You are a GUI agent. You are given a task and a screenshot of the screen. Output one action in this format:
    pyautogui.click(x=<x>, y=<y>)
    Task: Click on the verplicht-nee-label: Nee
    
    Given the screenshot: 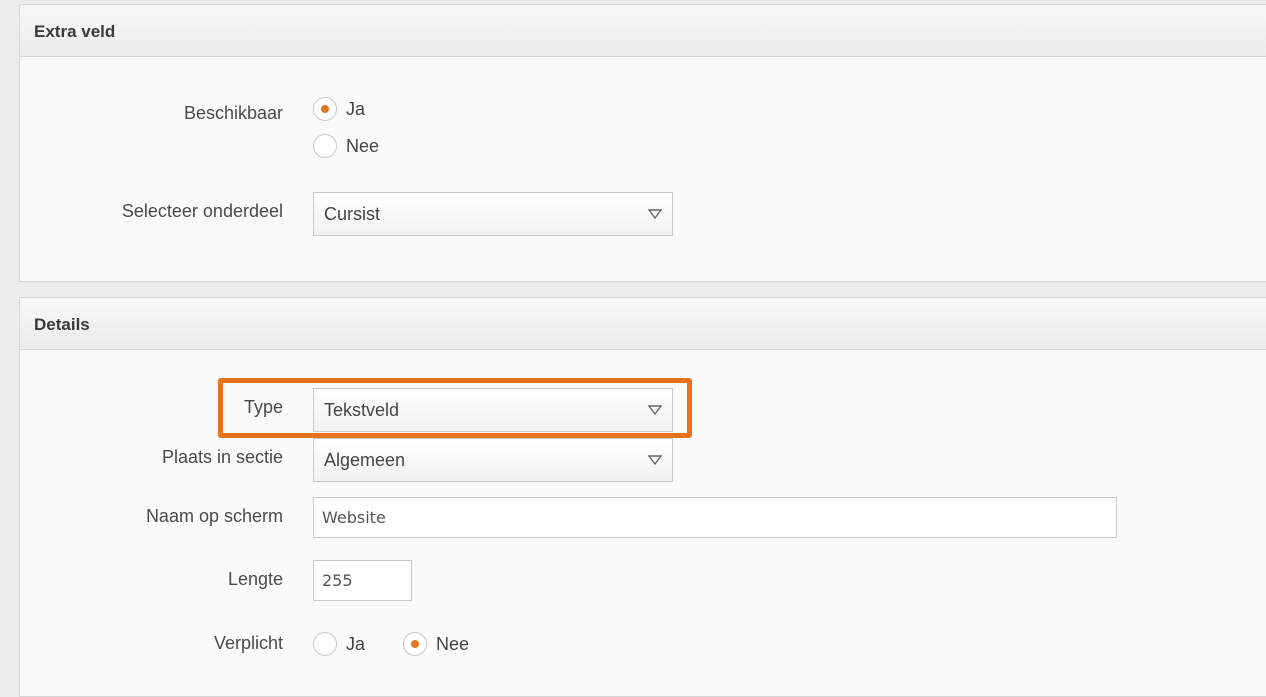 What is the action you would take?
    pyautogui.click(x=453, y=643)
    